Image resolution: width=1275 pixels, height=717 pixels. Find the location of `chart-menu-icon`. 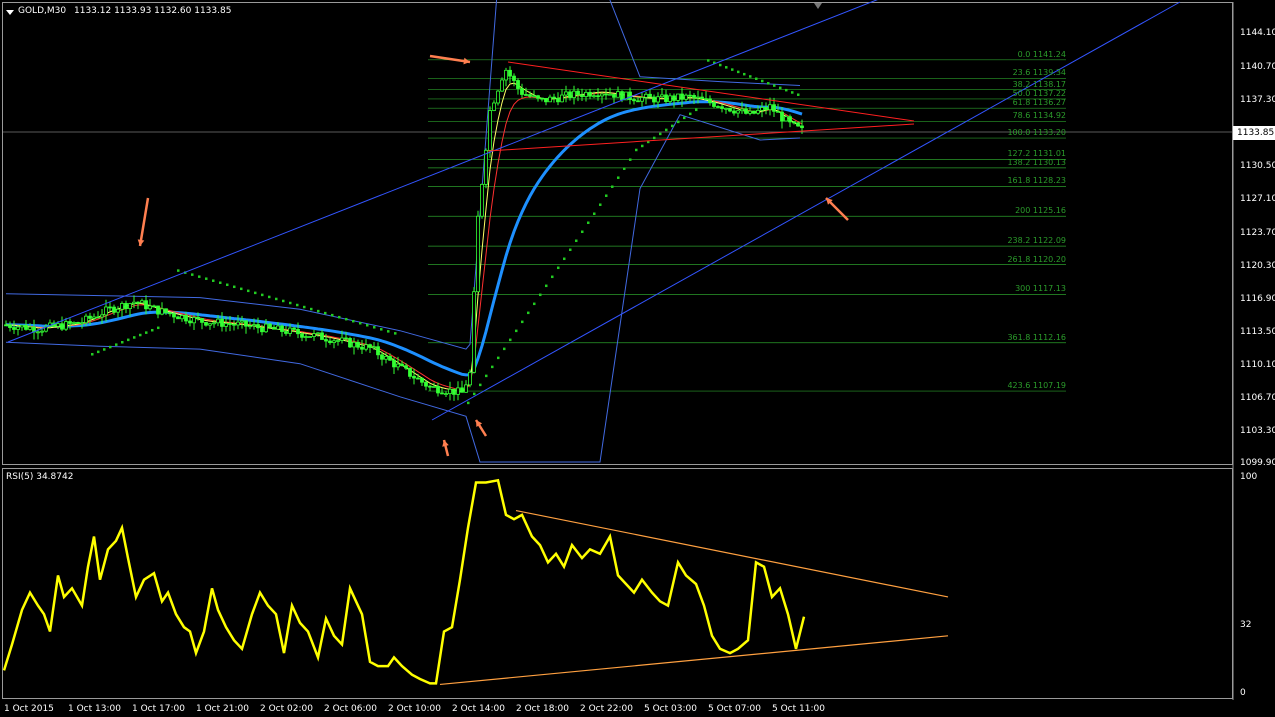

chart-menu-icon is located at coordinates (10, 12).